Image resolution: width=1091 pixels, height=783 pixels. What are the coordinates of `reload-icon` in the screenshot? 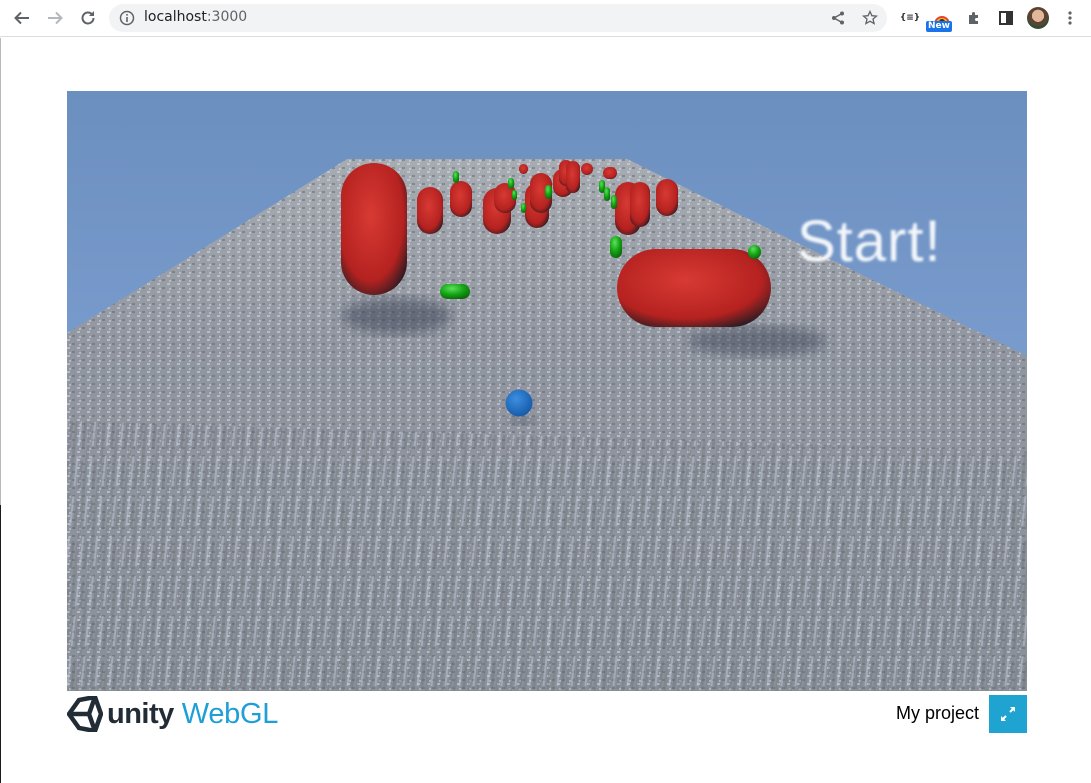 It's located at (88, 18).